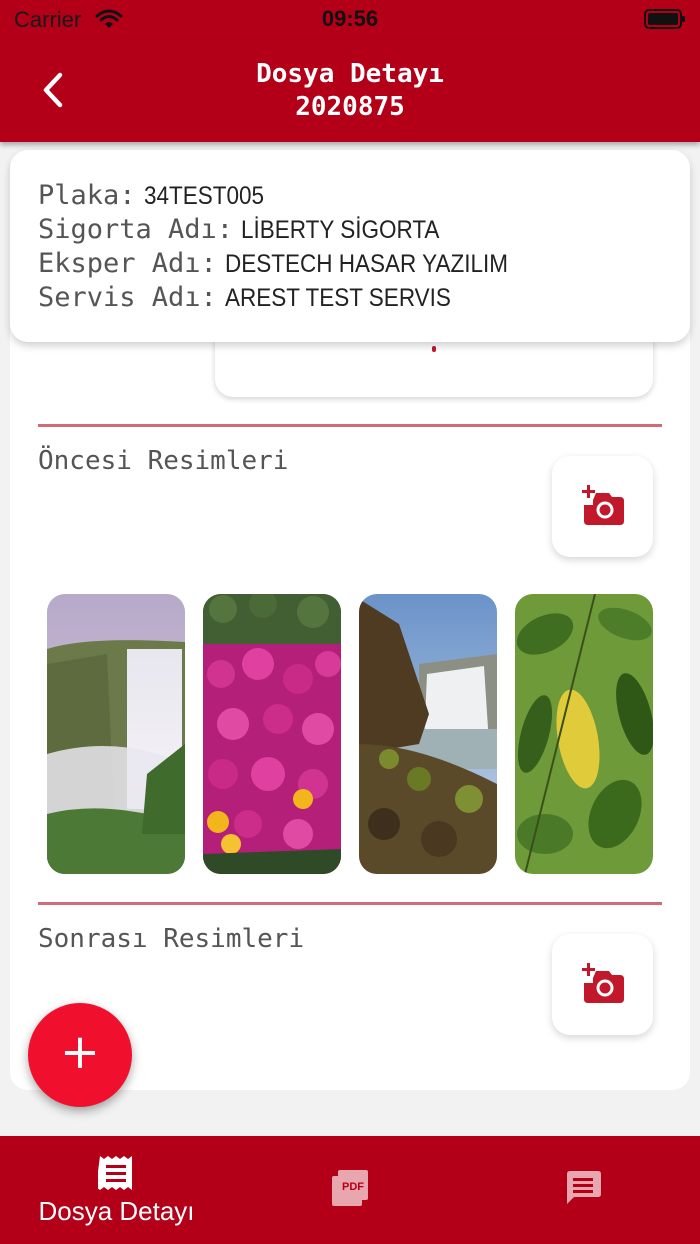 The image size is (700, 1244). I want to click on page-title: Dosya Detayı, so click(350, 74).